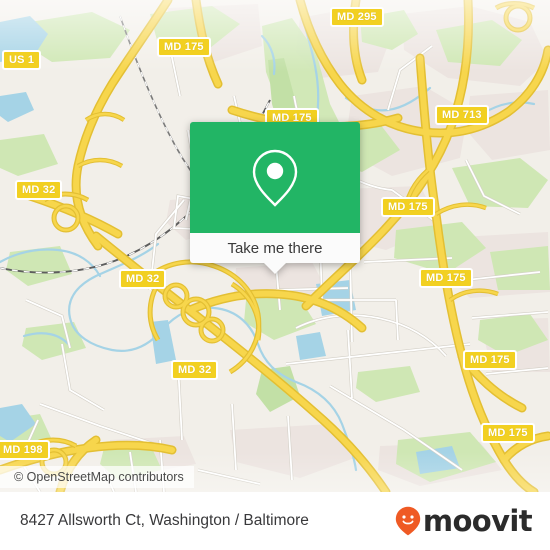 The width and height of the screenshot is (550, 550). What do you see at coordinates (408, 207) in the screenshot?
I see `shield-md-175-east: MD 175` at bounding box center [408, 207].